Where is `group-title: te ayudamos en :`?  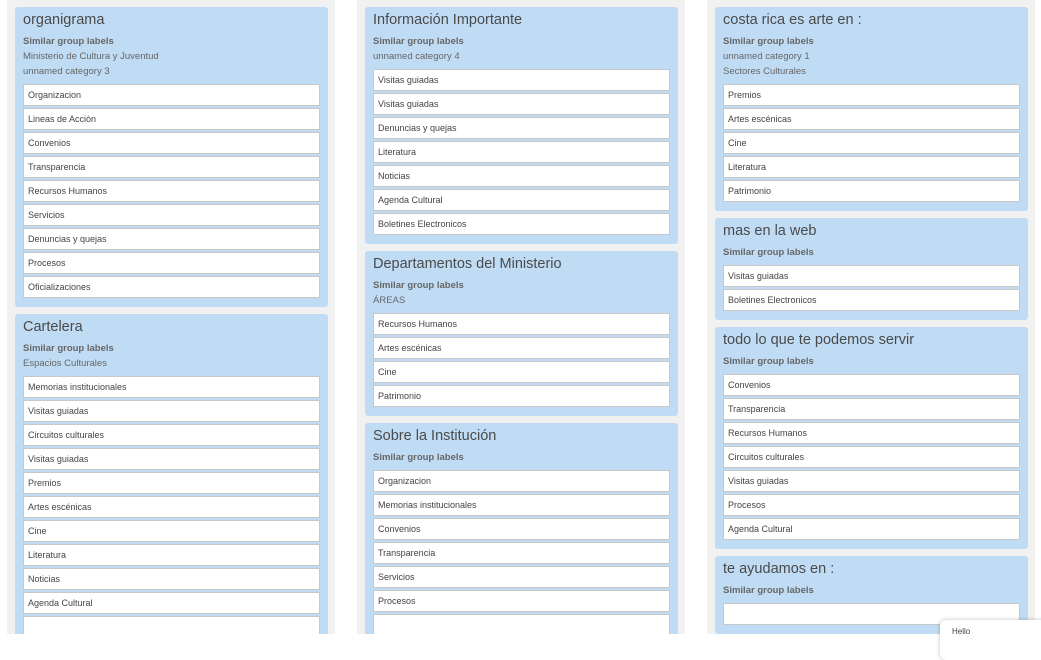
group-title: te ayudamos en : is located at coordinates (779, 569).